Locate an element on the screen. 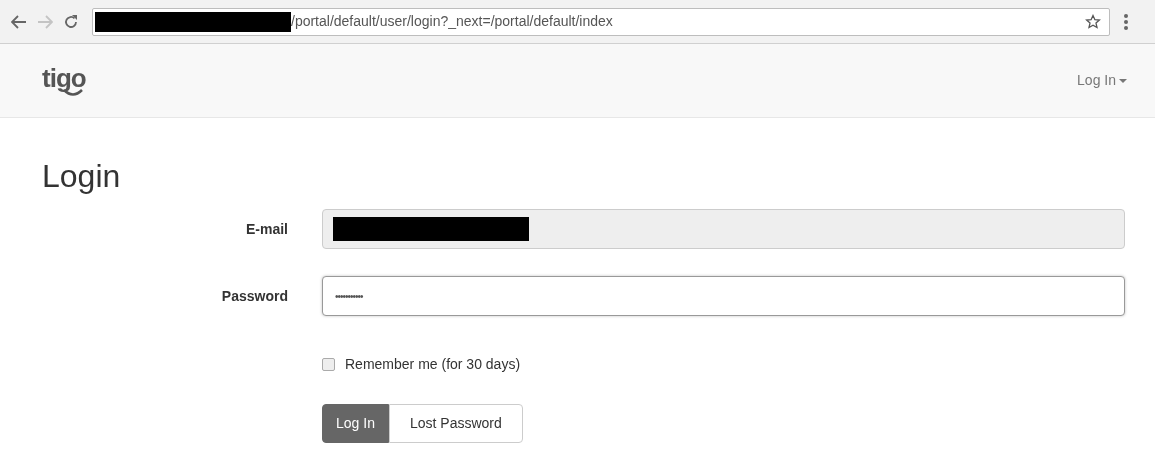  checkbox is located at coordinates (328, 364).